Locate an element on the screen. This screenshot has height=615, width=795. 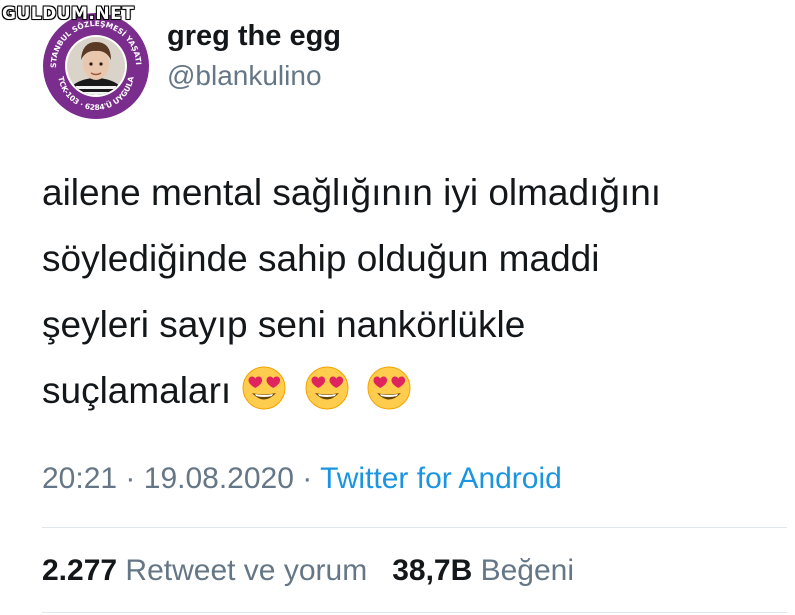
display-name: greg the egg is located at coordinates (254, 36).